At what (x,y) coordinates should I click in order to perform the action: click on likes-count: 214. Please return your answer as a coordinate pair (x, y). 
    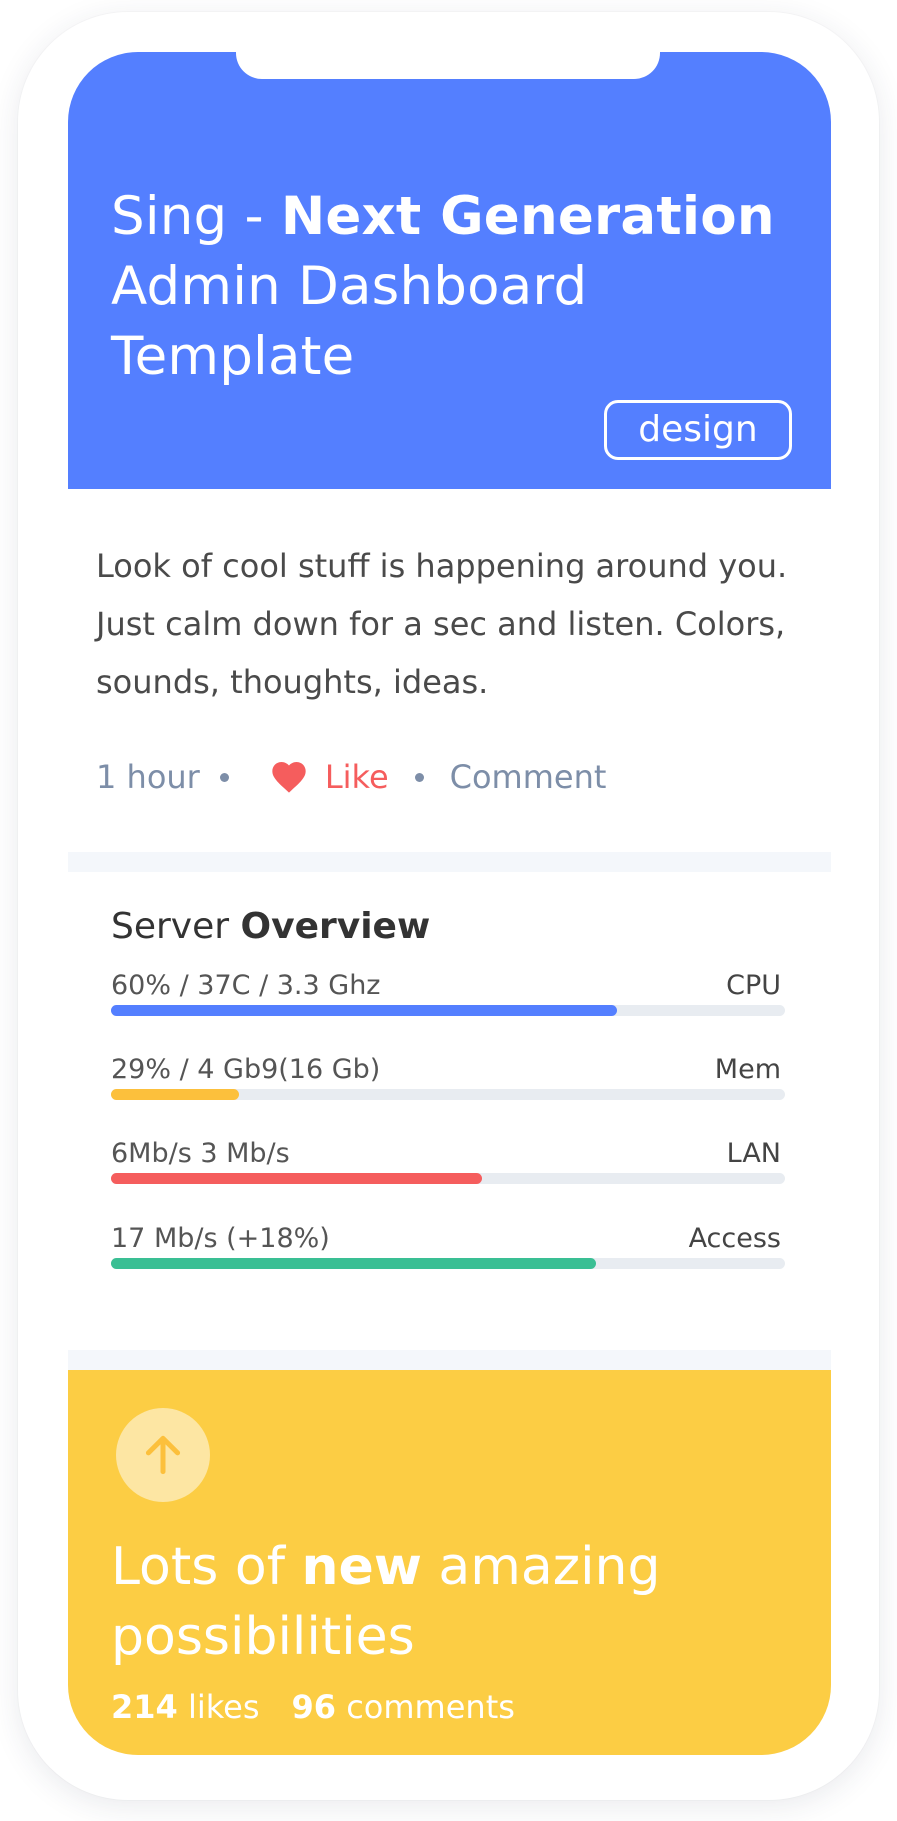
    Looking at the image, I should click on (144, 1707).